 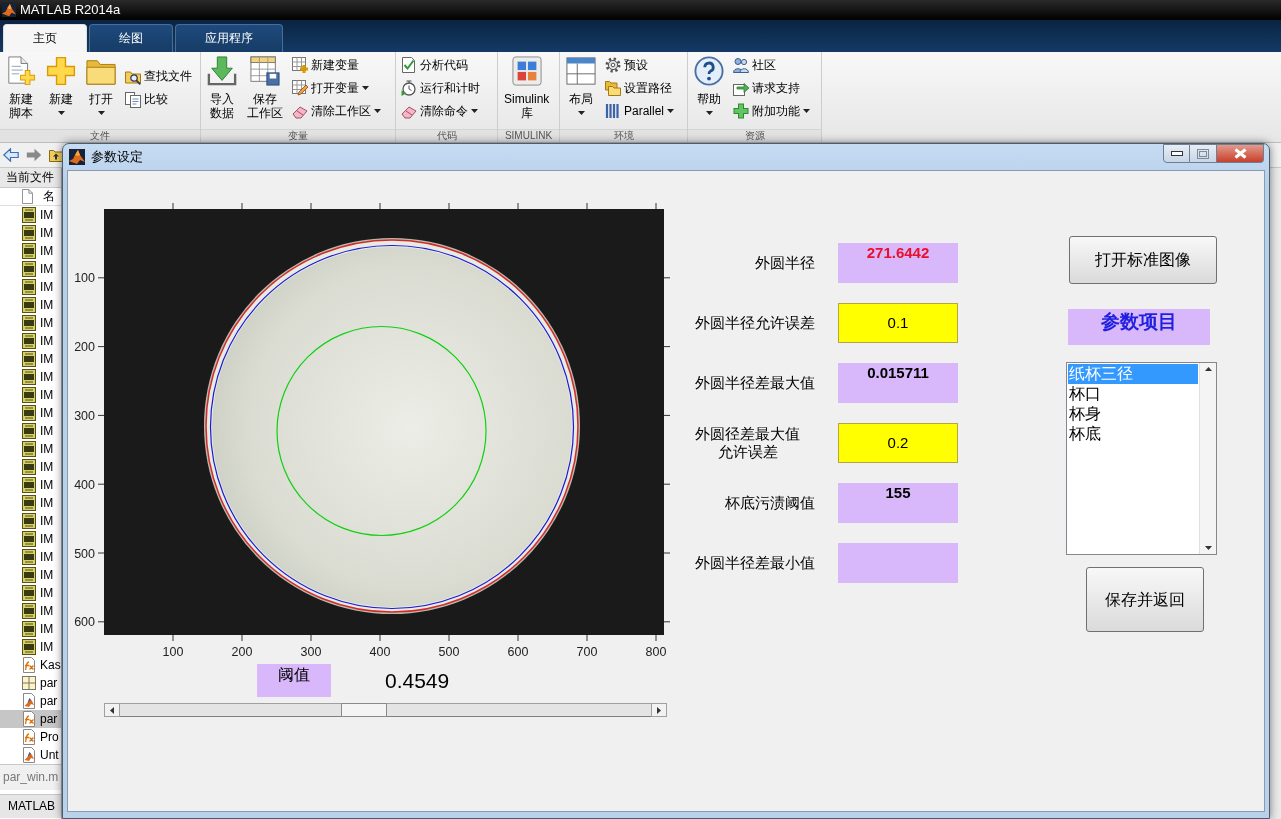 I want to click on ribbon-button: 打开变量, so click(x=336, y=88).